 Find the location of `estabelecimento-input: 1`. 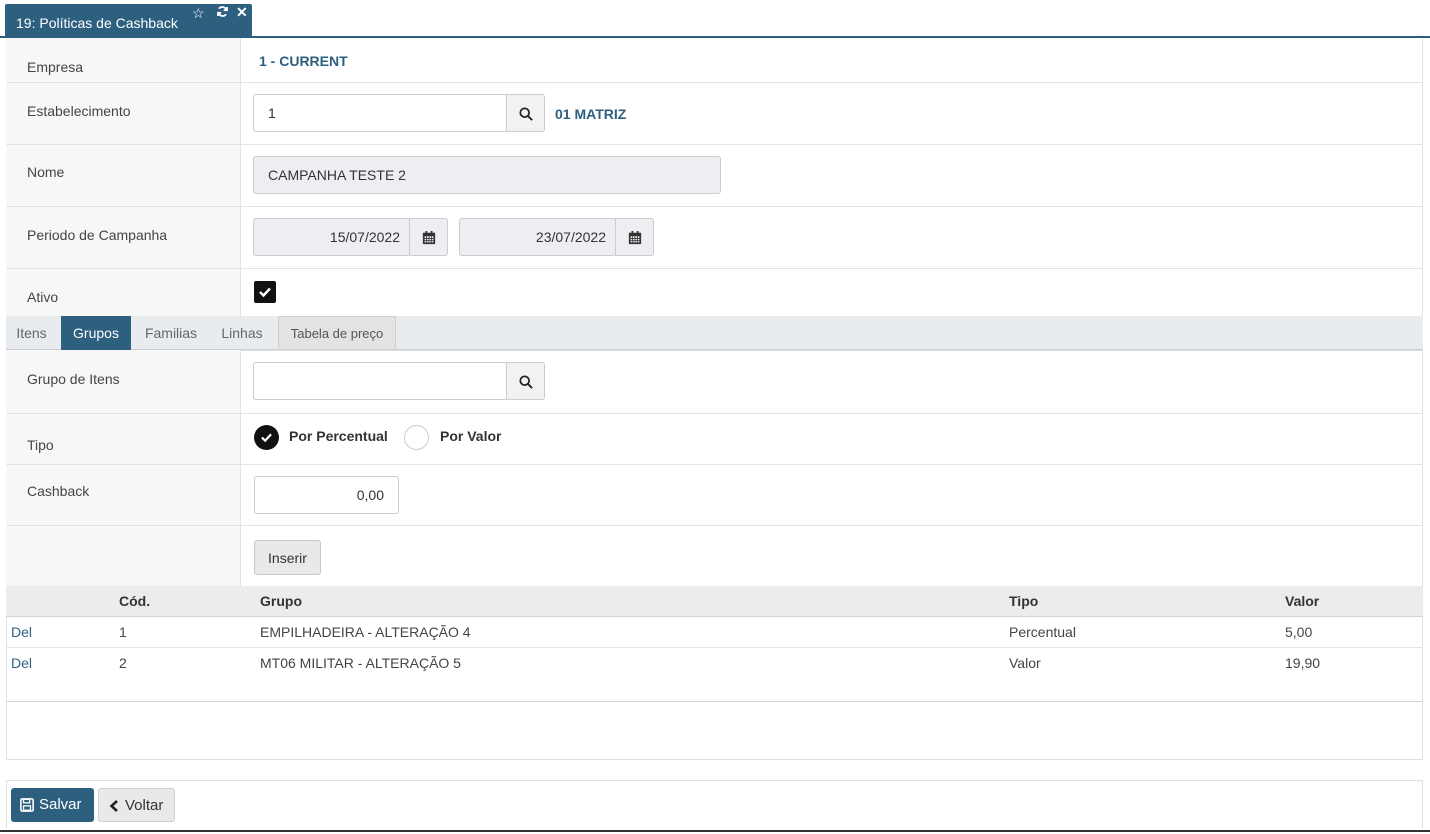

estabelecimento-input: 1 is located at coordinates (380, 113).